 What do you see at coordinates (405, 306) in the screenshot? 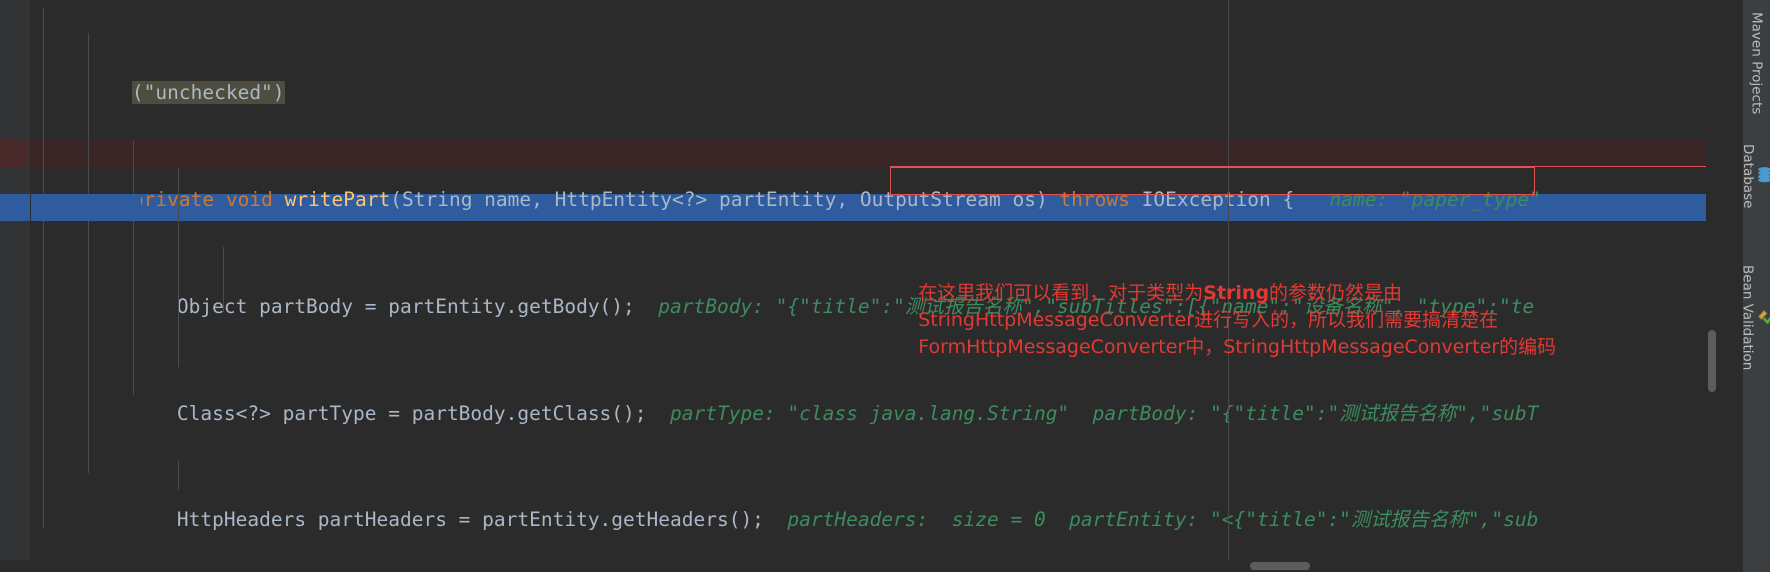
I see `code-token: Object partBody = partEntity.getBody();` at bounding box center [405, 306].